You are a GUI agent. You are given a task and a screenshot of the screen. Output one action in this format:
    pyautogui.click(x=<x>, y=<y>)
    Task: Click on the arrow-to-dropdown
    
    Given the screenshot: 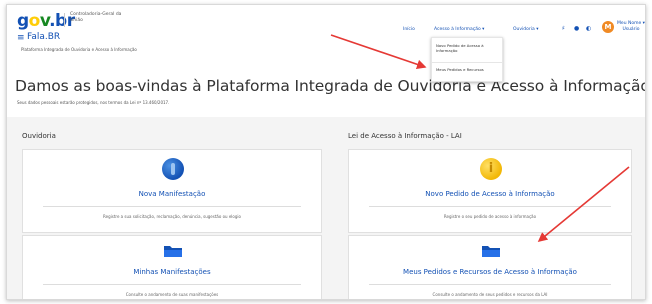 What is the action you would take?
    pyautogui.click(x=378, y=51)
    